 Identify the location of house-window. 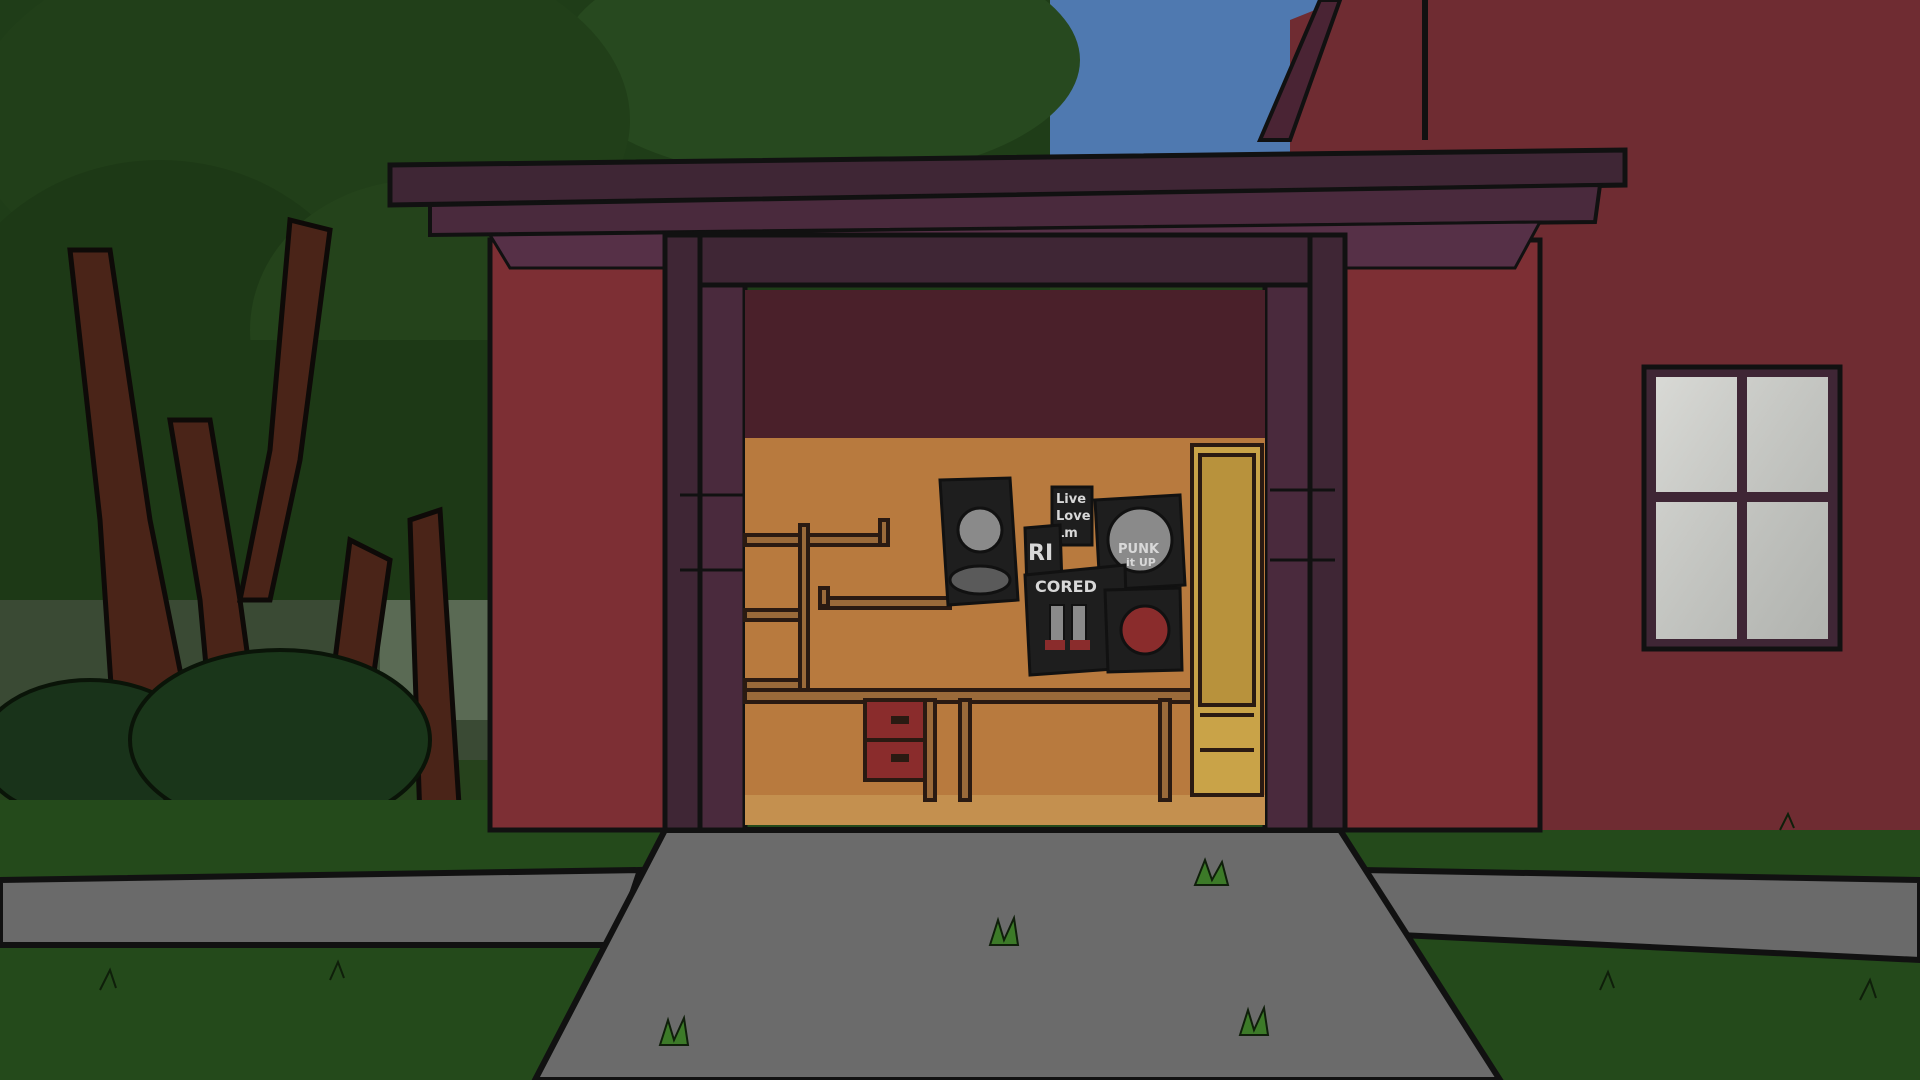
(1742, 508).